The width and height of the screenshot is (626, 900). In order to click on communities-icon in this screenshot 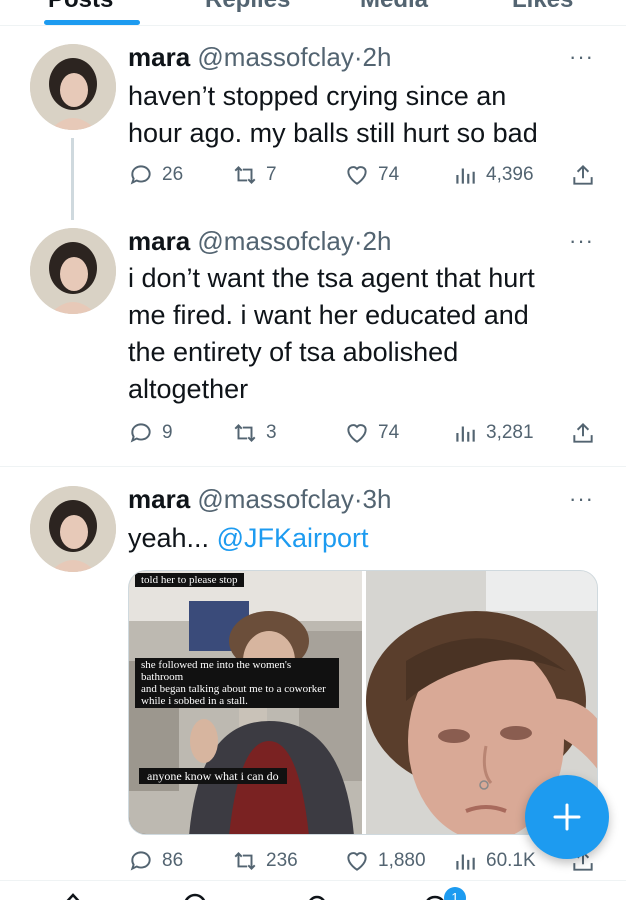, I will do `click(317, 895)`.